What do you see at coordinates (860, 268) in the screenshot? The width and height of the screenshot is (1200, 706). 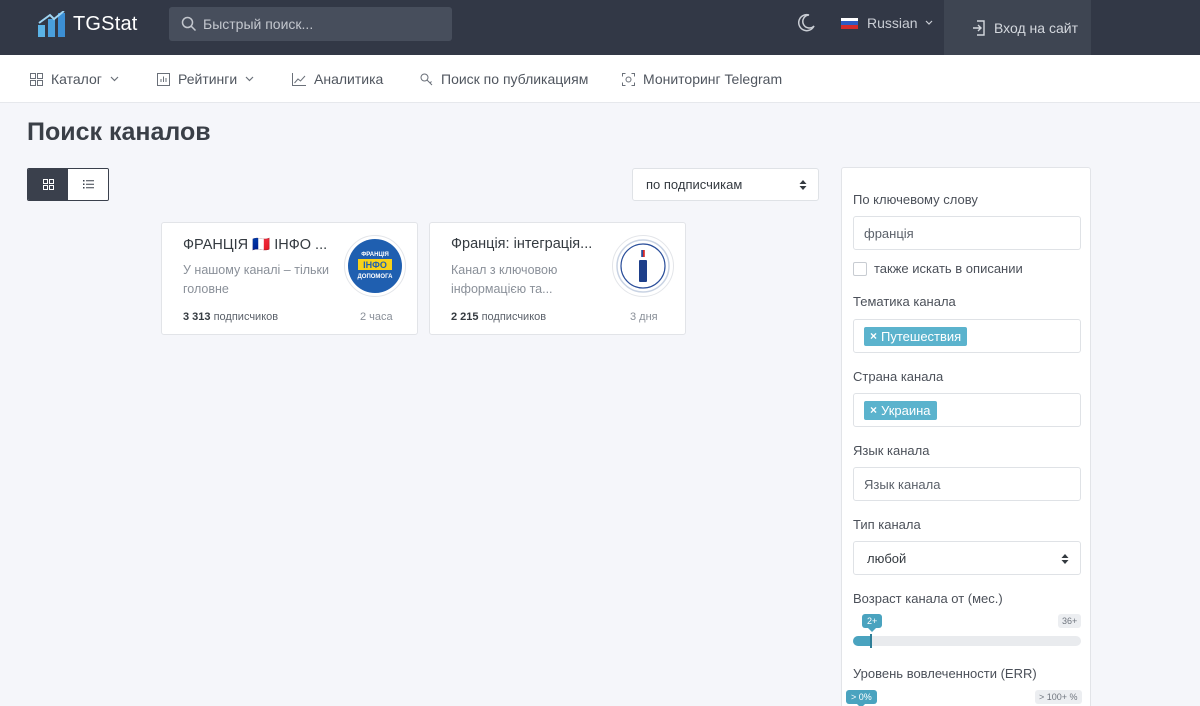 I see `search-in-description-checkbox` at bounding box center [860, 268].